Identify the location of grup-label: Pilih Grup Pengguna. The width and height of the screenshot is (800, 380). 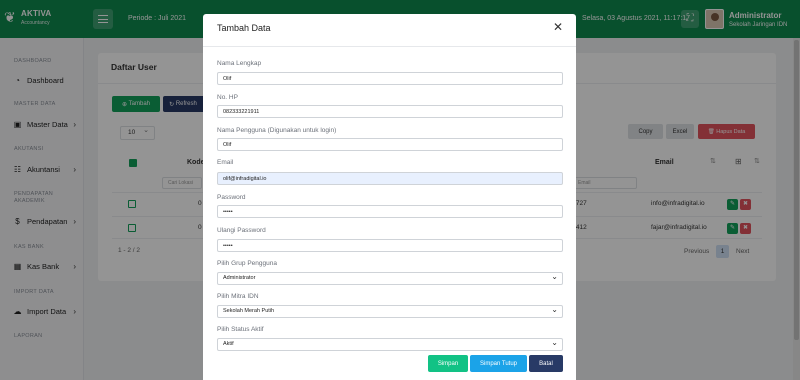
(247, 263).